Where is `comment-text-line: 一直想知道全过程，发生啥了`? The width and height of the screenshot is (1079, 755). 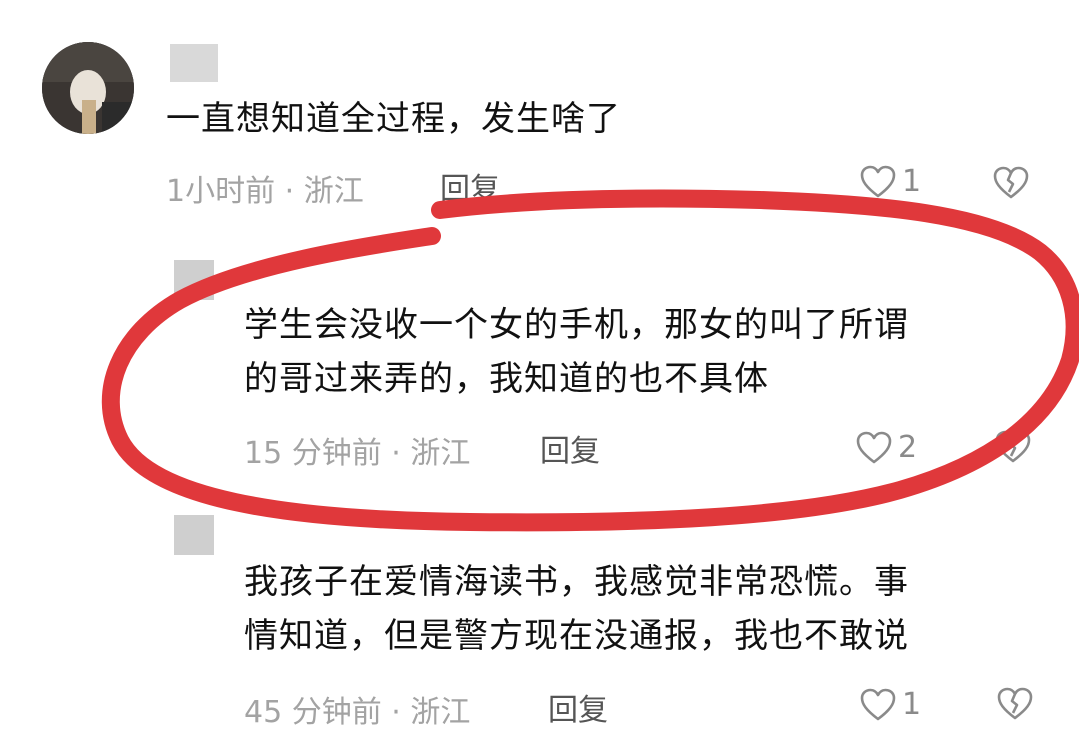
comment-text-line: 一直想知道全过程，发生啥了 is located at coordinates (393, 119).